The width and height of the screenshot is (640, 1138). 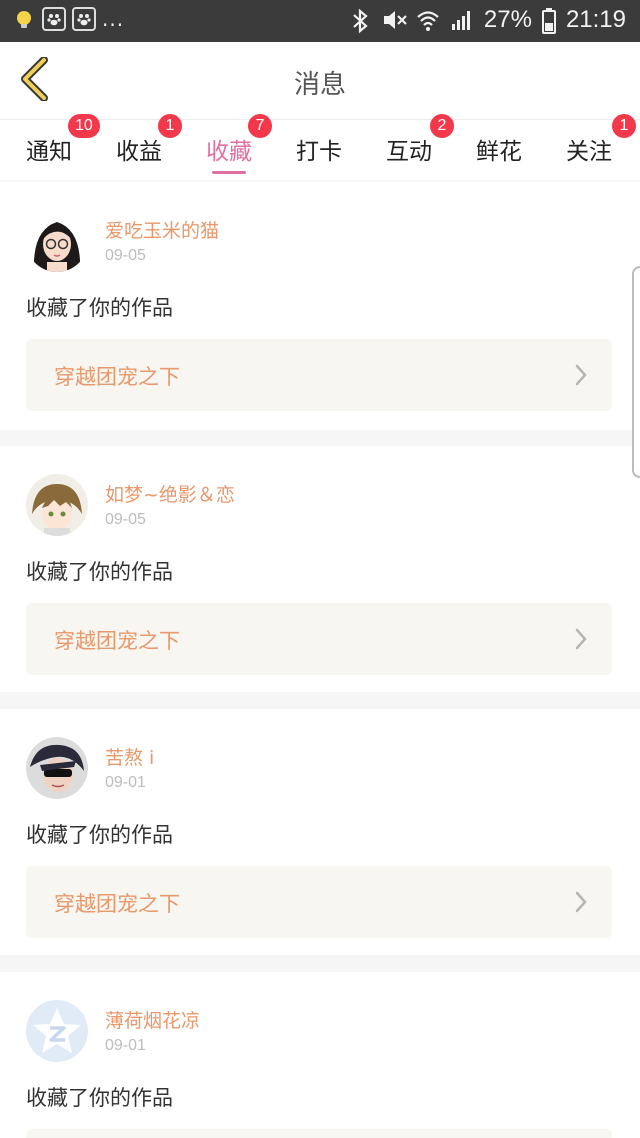 What do you see at coordinates (394, 20) in the screenshot?
I see `mute-icon` at bounding box center [394, 20].